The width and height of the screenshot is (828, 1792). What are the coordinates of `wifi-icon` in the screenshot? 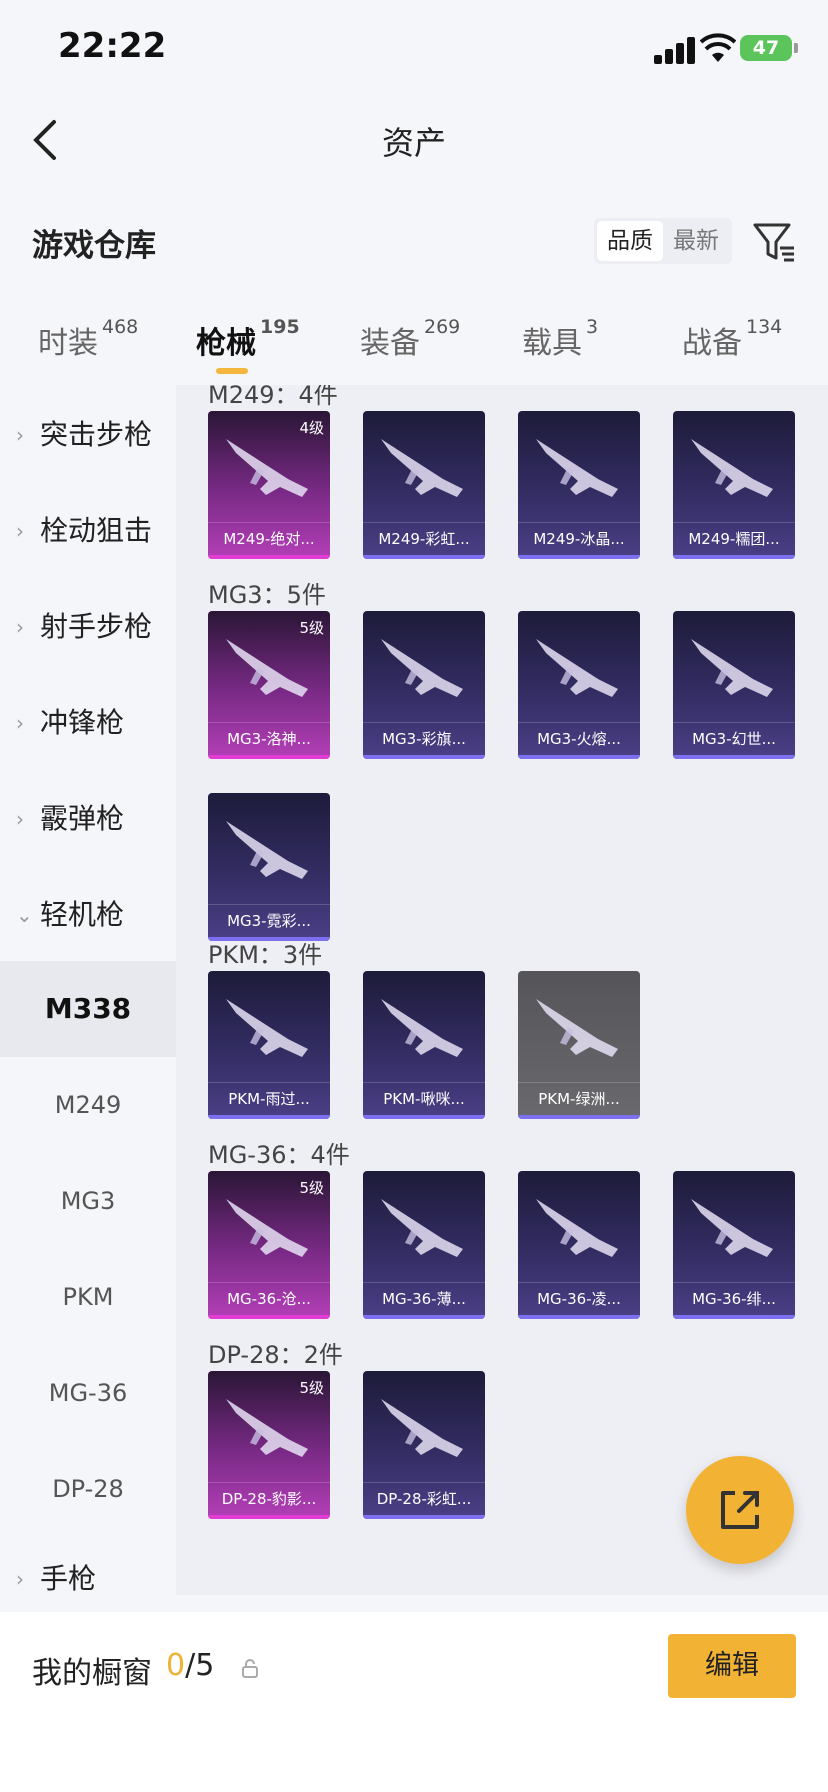 It's located at (718, 47).